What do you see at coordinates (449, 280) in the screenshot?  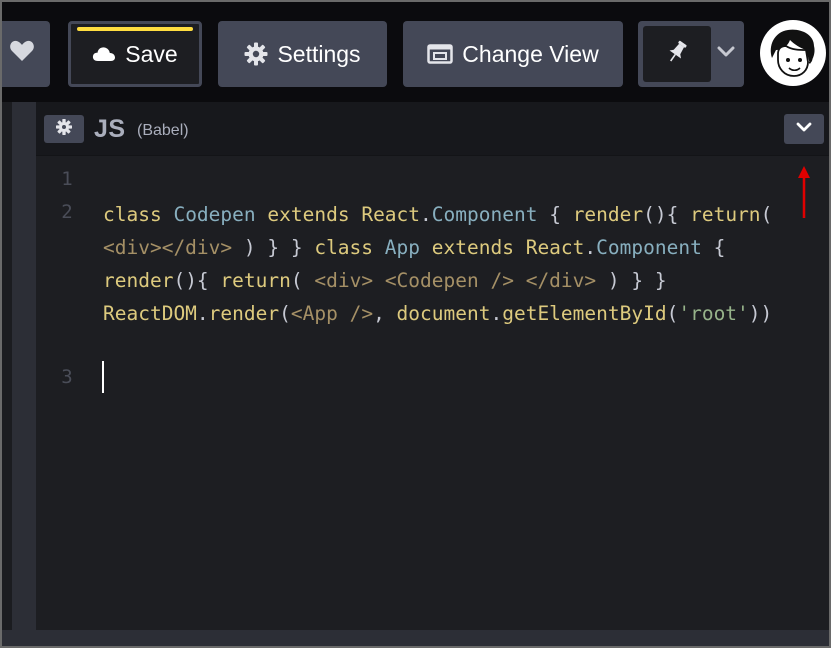 I see `code-token: <Codepen />` at bounding box center [449, 280].